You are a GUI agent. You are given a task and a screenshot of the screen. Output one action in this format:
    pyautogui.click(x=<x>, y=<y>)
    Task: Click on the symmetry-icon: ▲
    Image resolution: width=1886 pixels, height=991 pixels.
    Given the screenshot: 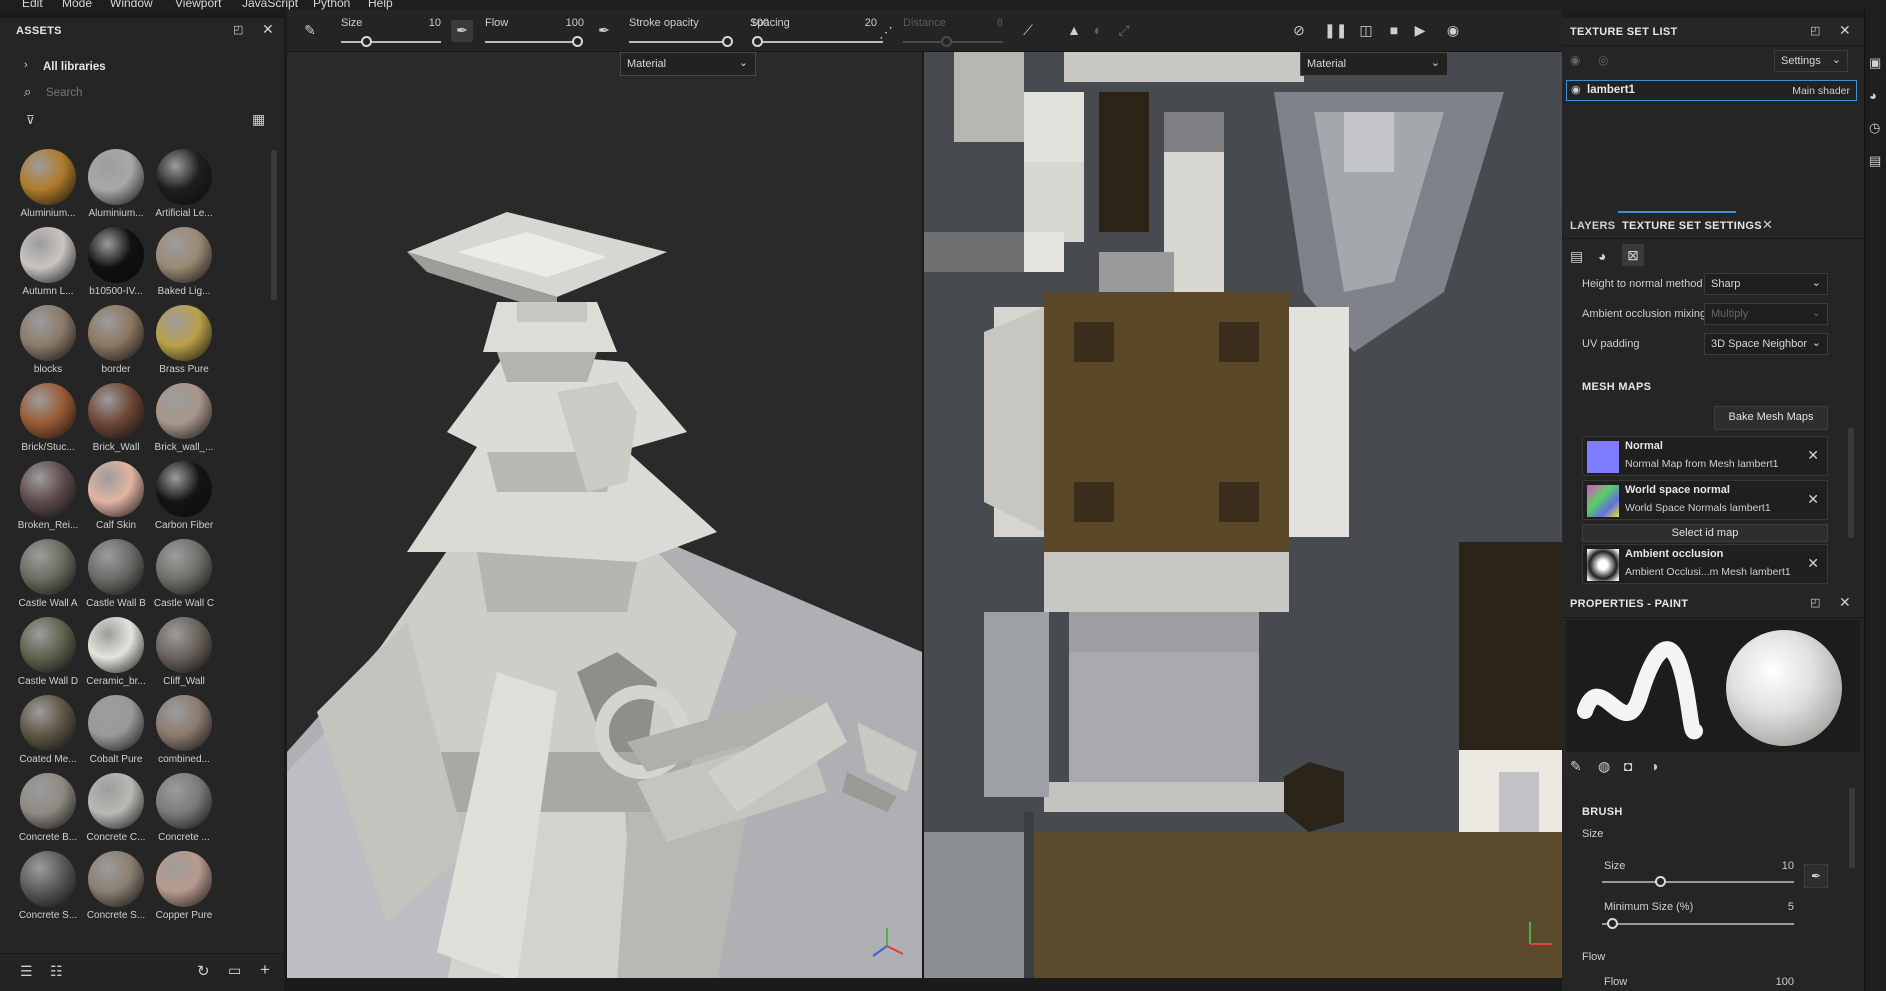 What is the action you would take?
    pyautogui.click(x=1074, y=31)
    